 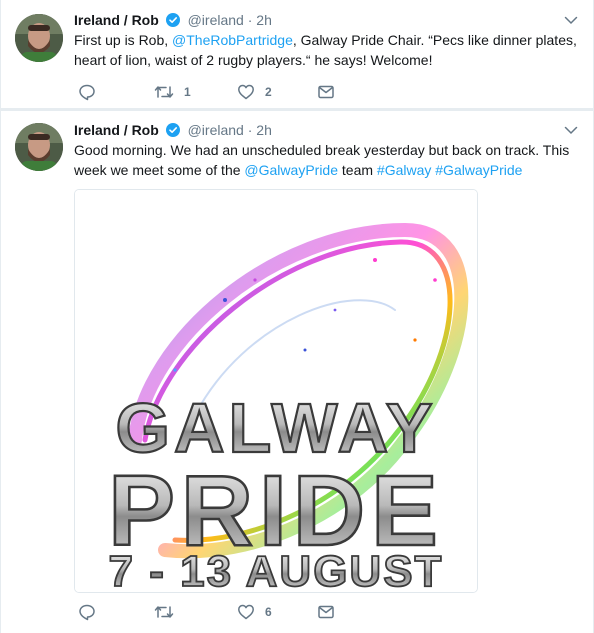 I want to click on hashtag-link: #GalwayPride, so click(x=478, y=170).